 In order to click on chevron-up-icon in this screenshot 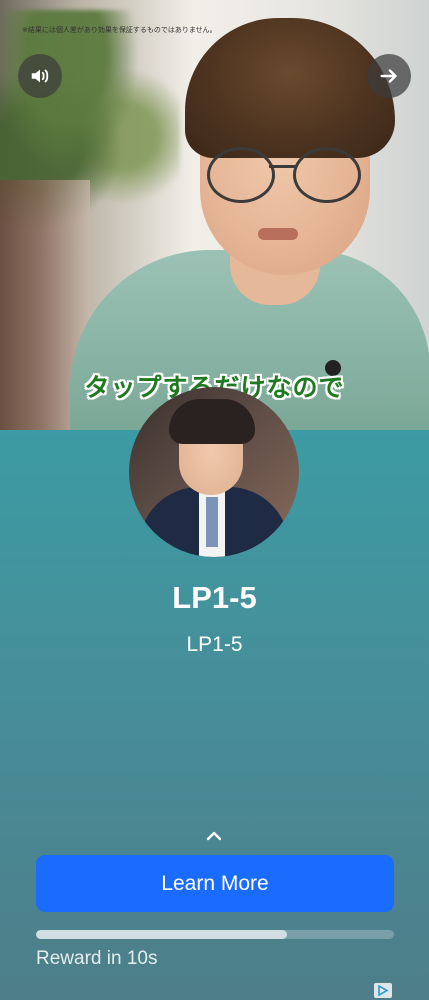, I will do `click(214, 836)`.